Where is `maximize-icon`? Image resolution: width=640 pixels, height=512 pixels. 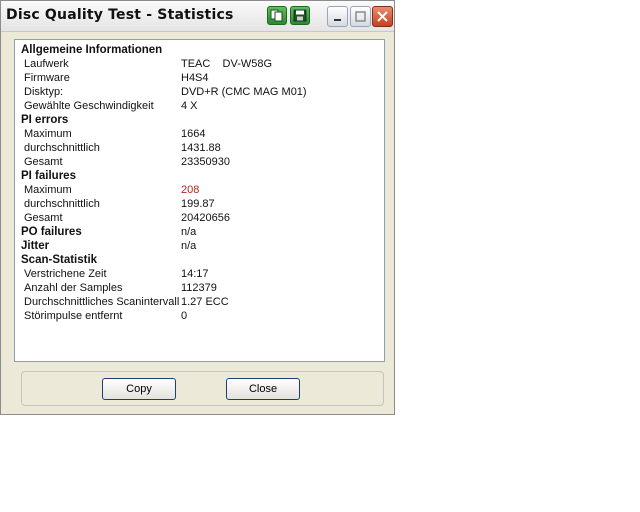
maximize-icon is located at coordinates (360, 16).